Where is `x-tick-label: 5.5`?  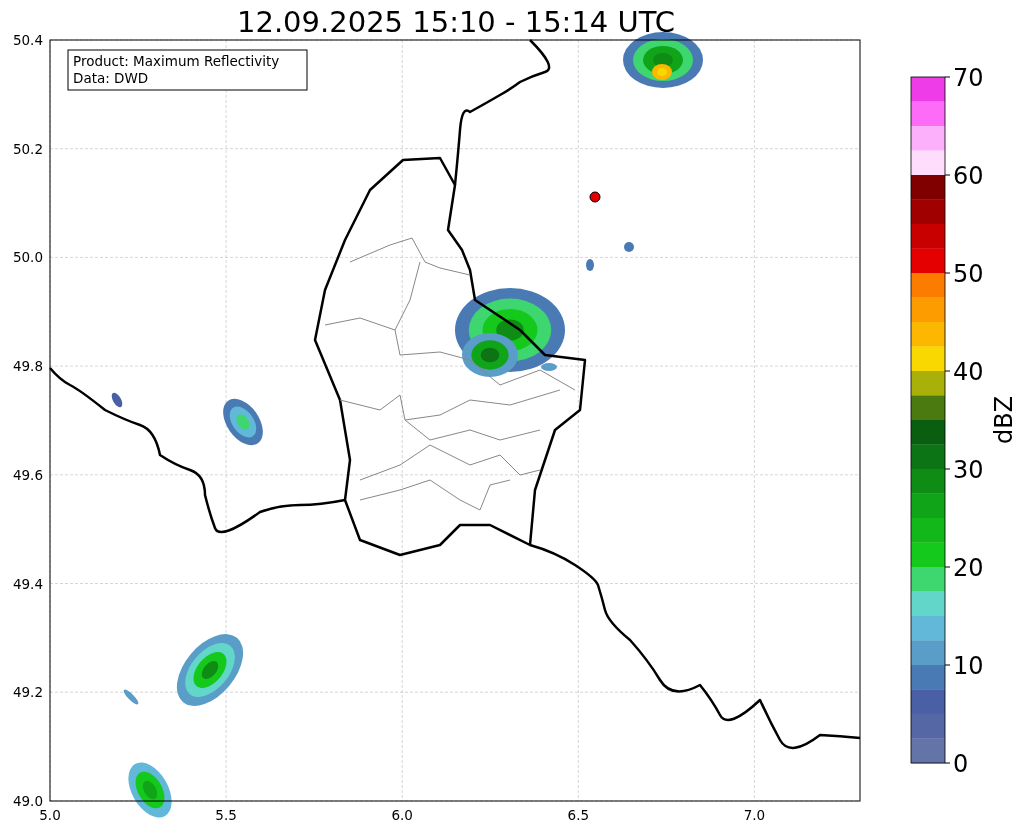 x-tick-label: 5.5 is located at coordinates (226, 815).